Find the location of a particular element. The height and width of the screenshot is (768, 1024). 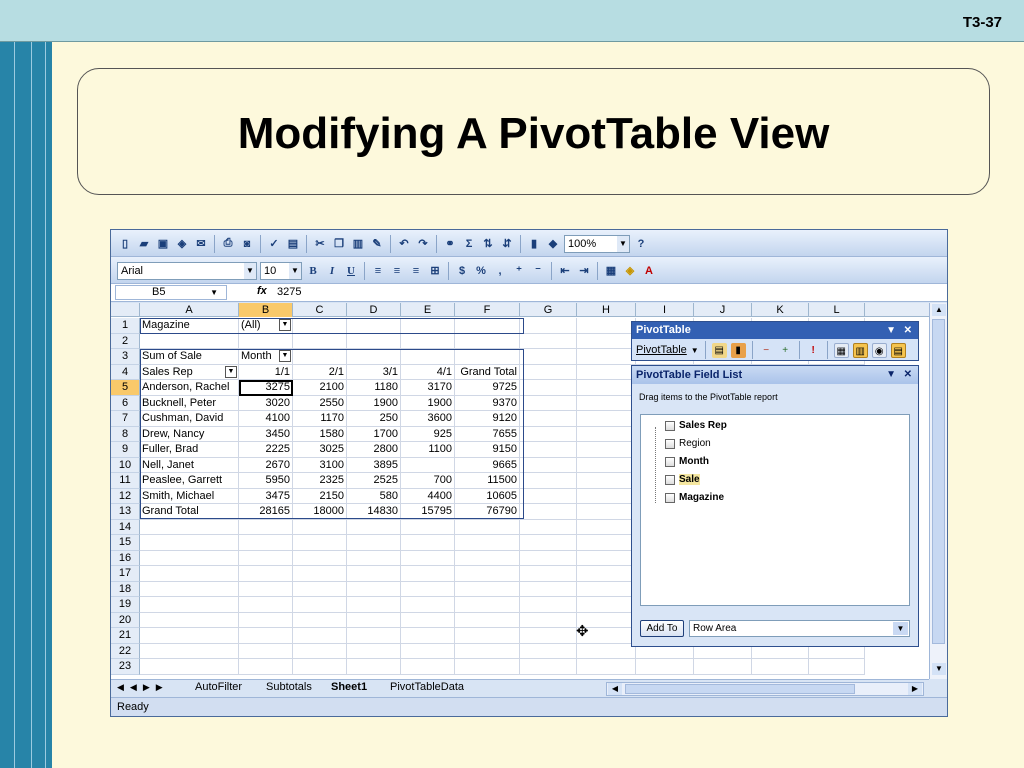

row-header: 3 is located at coordinates (125, 357).